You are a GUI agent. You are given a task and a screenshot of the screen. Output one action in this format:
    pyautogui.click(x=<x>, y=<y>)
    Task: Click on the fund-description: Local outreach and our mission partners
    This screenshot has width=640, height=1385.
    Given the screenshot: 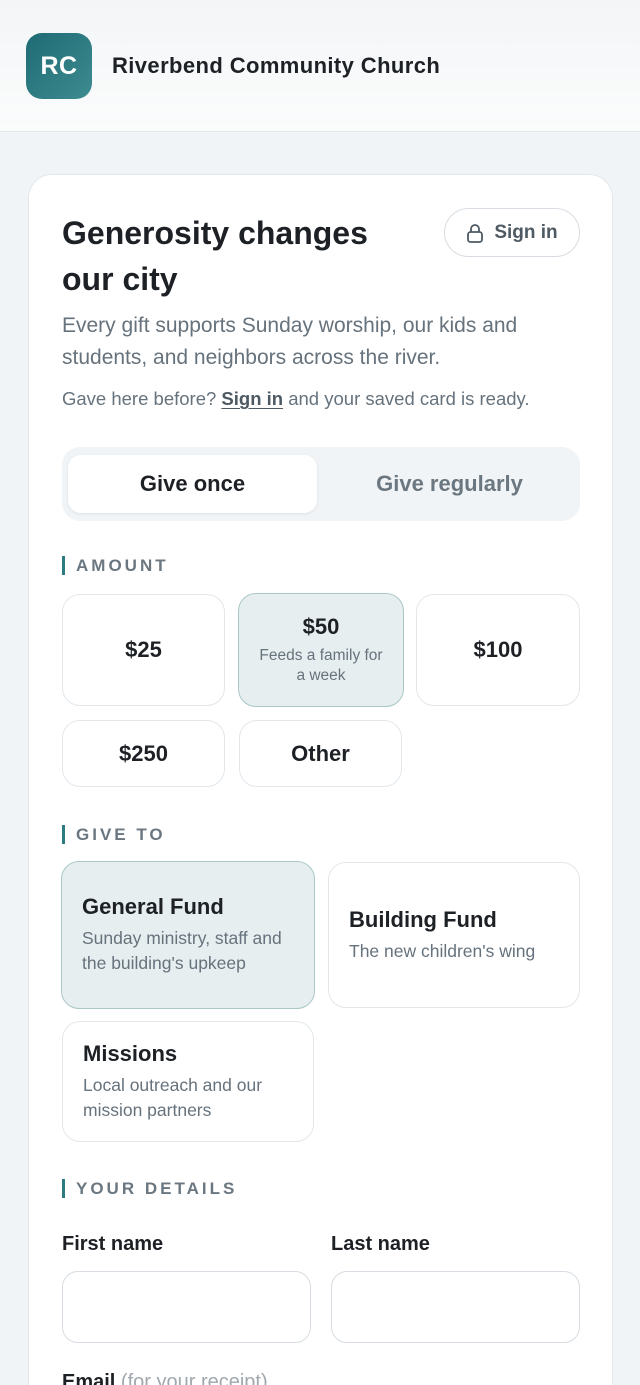 What is the action you would take?
    pyautogui.click(x=173, y=1097)
    